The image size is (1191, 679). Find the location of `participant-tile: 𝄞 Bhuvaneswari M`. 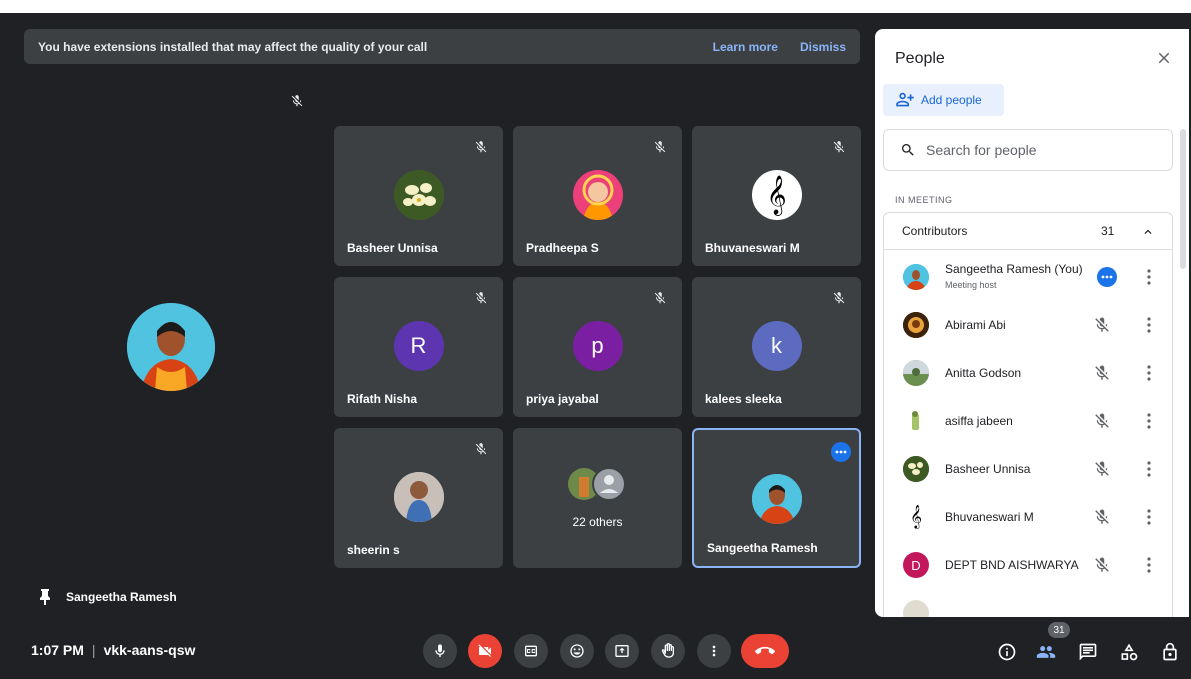

participant-tile: 𝄞 Bhuvaneswari M is located at coordinates (776, 196).